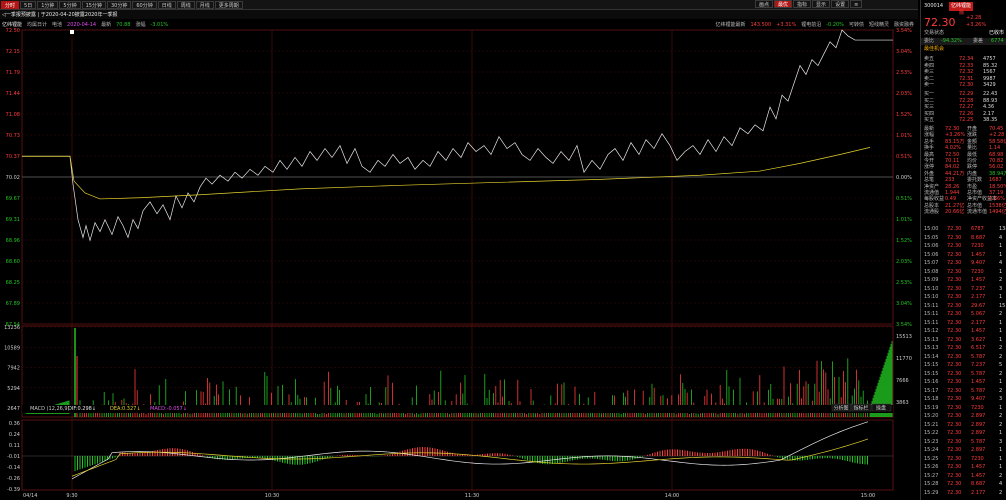 This screenshot has width=1006, height=500. I want to click on stat-row-cell: 流通市值, so click(977, 212).